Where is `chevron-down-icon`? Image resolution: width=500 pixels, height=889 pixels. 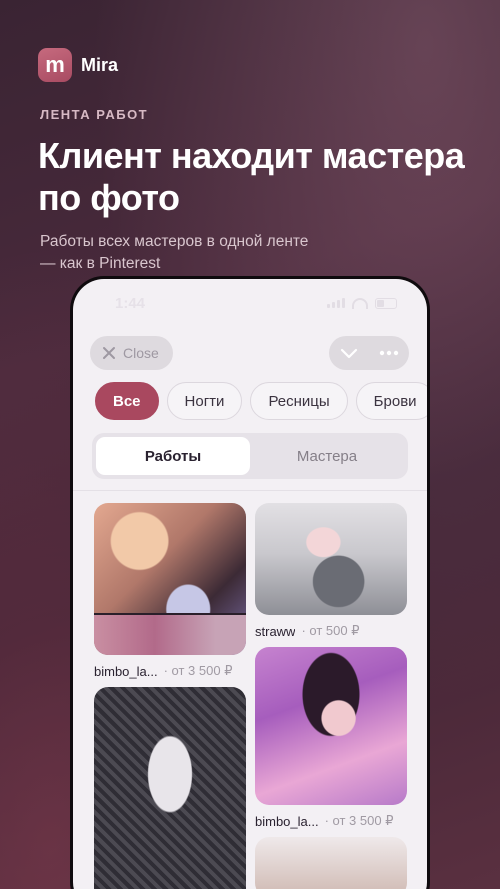
chevron-down-icon is located at coordinates (349, 353).